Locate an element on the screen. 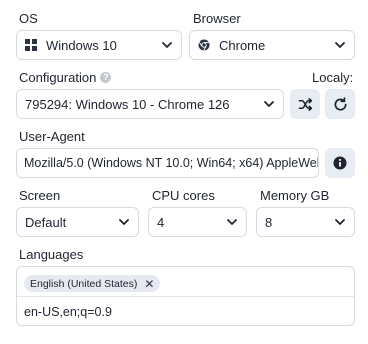  shuffle-button is located at coordinates (305, 104).